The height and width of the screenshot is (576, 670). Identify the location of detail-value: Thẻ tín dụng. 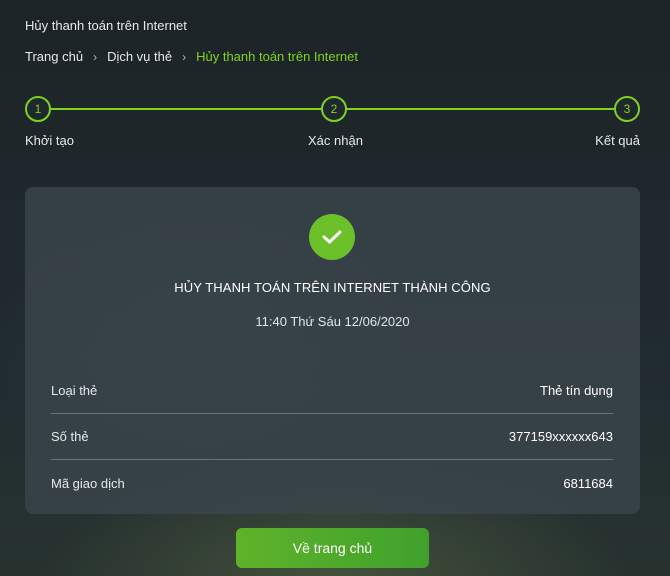
(576, 390).